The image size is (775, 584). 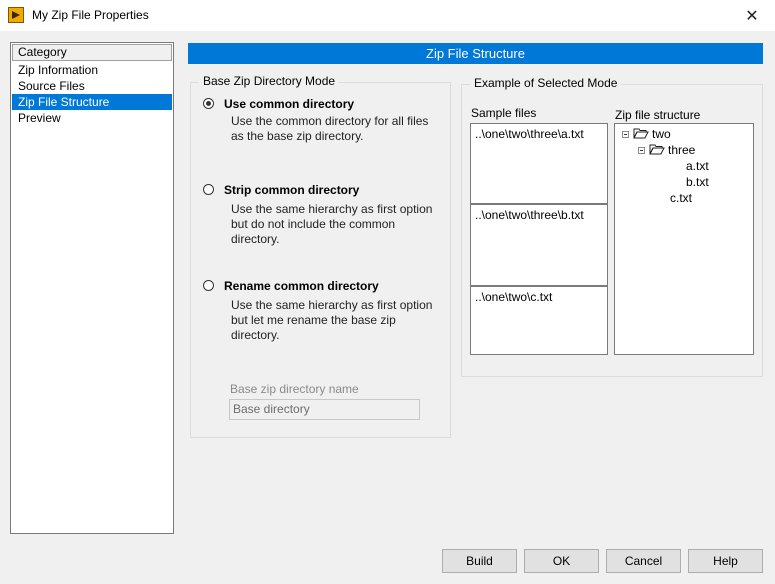 I want to click on radio-label: Use common directory, so click(x=289, y=104).